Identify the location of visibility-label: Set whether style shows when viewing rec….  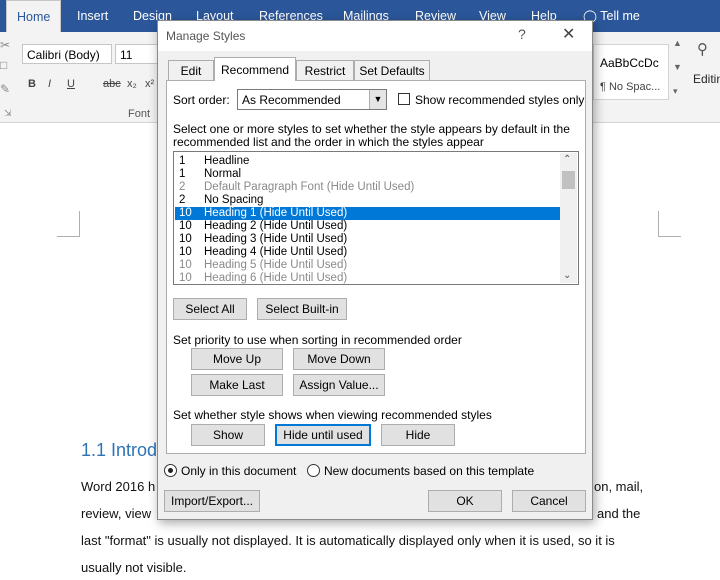
(332, 415).